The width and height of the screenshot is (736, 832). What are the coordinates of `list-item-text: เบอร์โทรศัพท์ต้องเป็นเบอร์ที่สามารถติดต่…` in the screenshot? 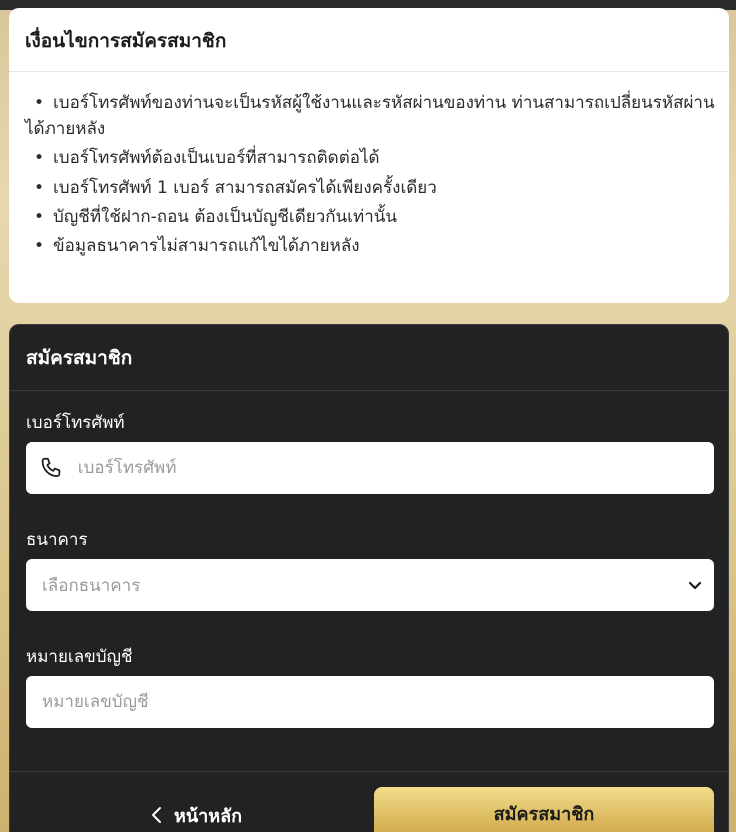 It's located at (216, 158).